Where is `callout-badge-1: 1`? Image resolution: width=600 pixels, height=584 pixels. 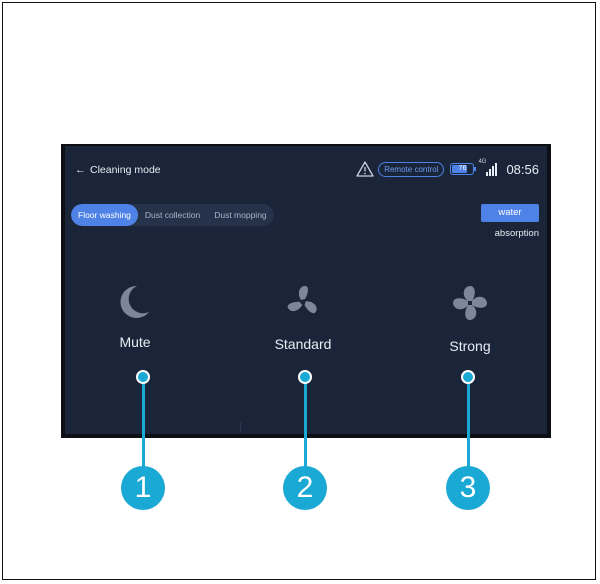 callout-badge-1: 1 is located at coordinates (143, 488).